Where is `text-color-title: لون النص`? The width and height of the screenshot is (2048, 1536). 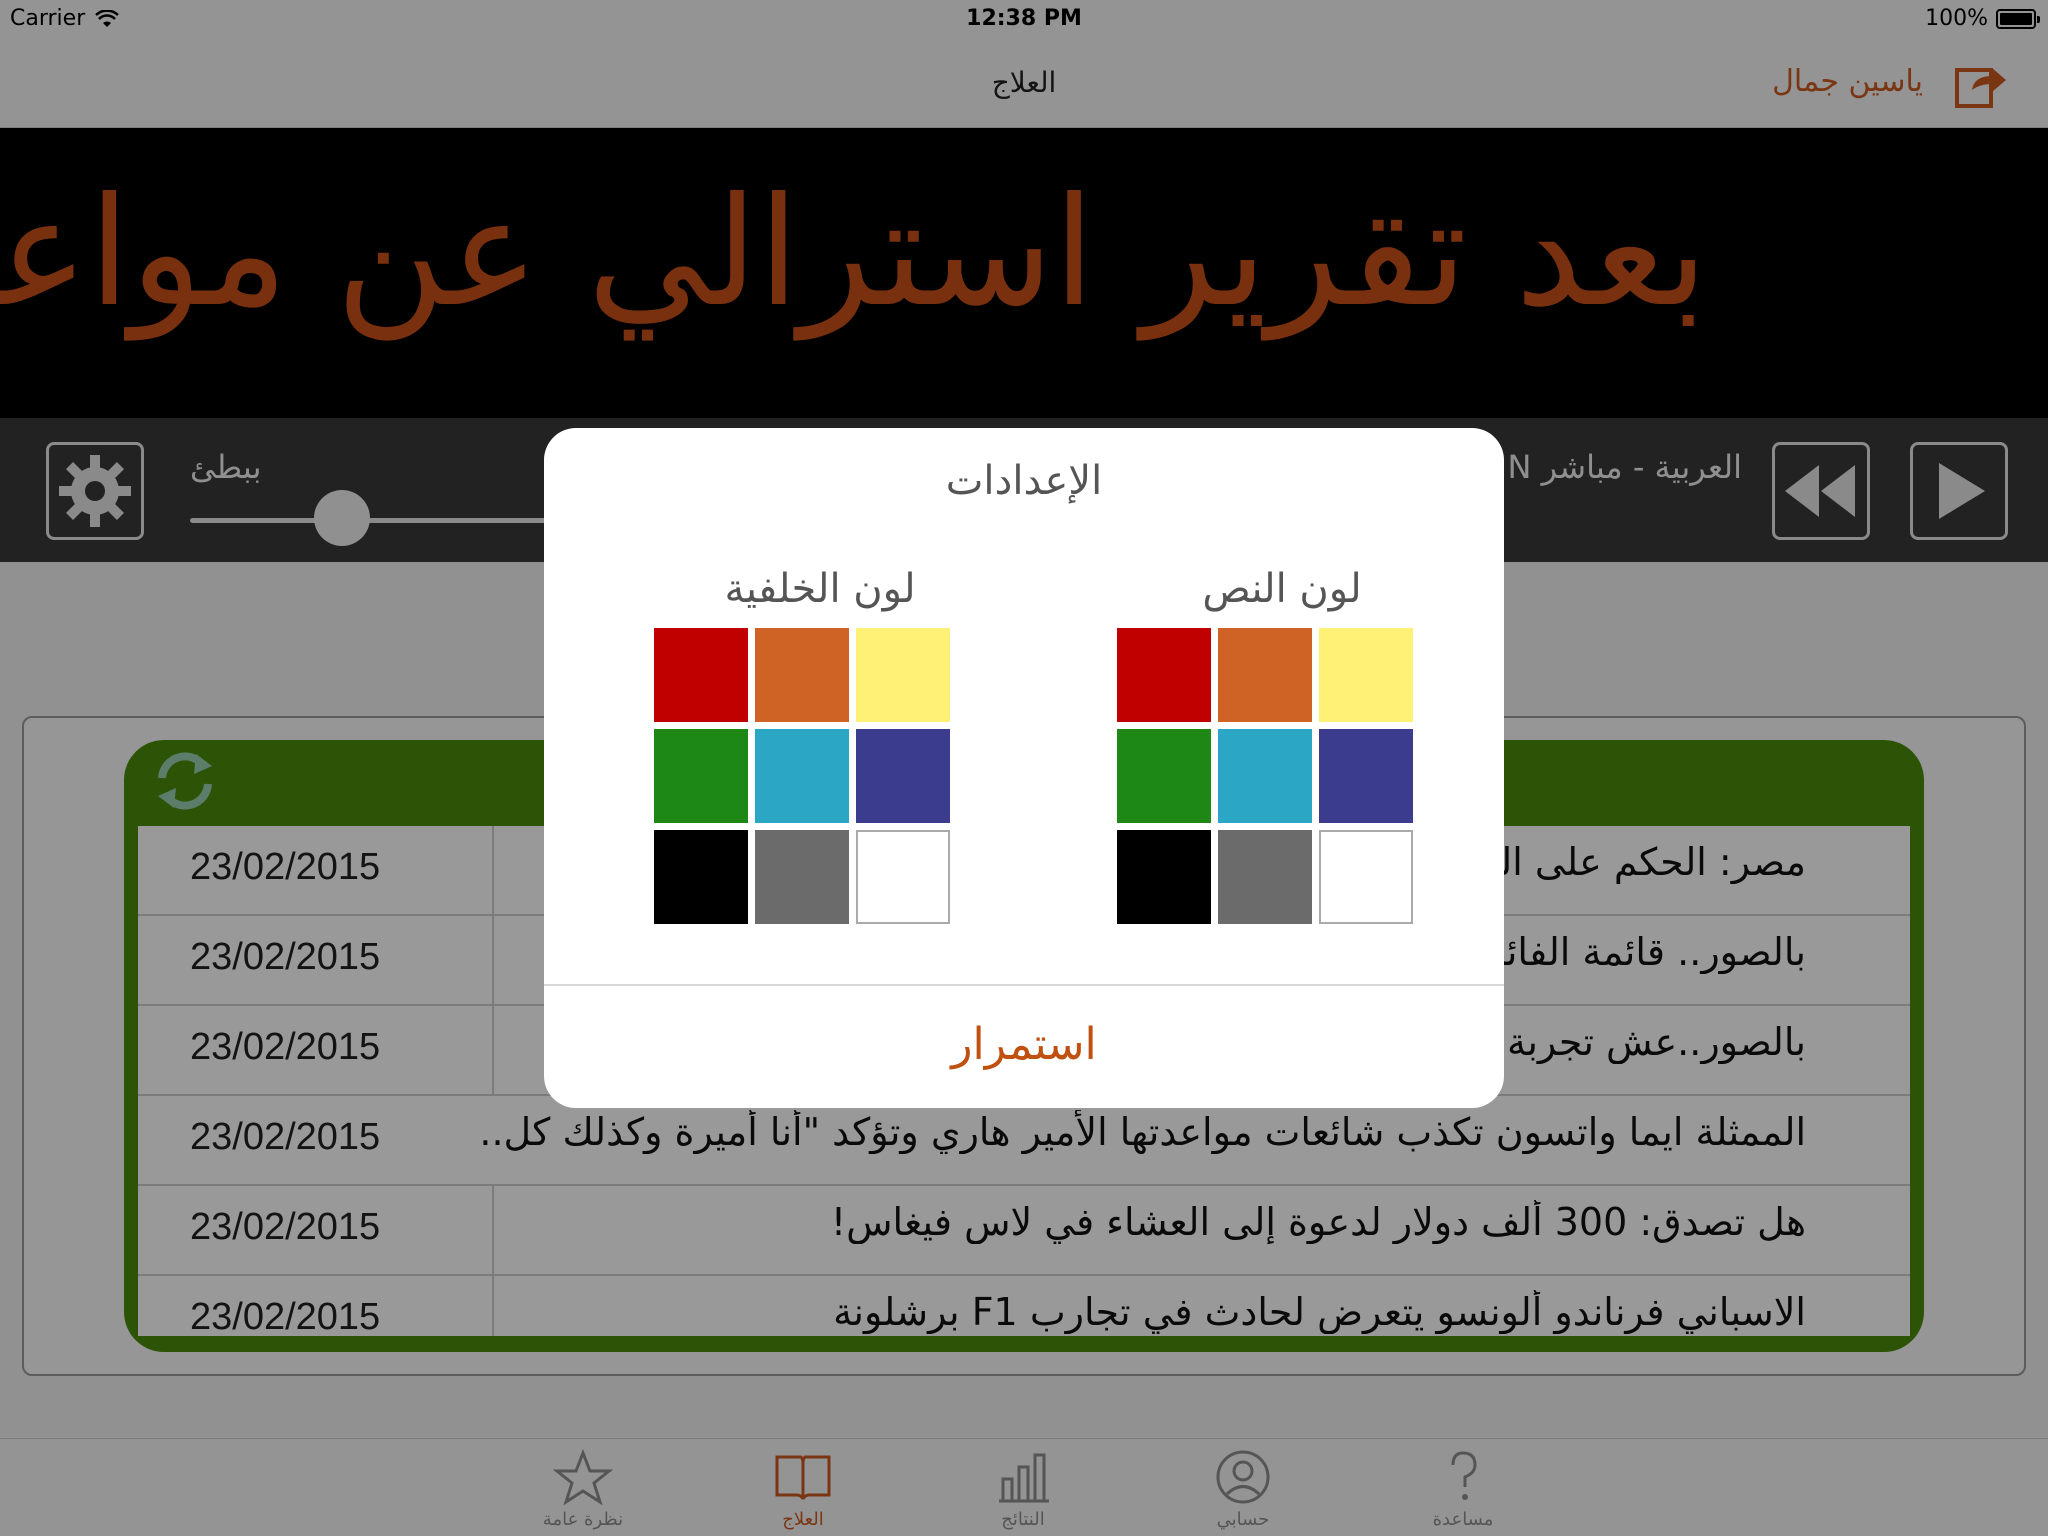
text-color-title: لون النص is located at coordinates (1282, 589).